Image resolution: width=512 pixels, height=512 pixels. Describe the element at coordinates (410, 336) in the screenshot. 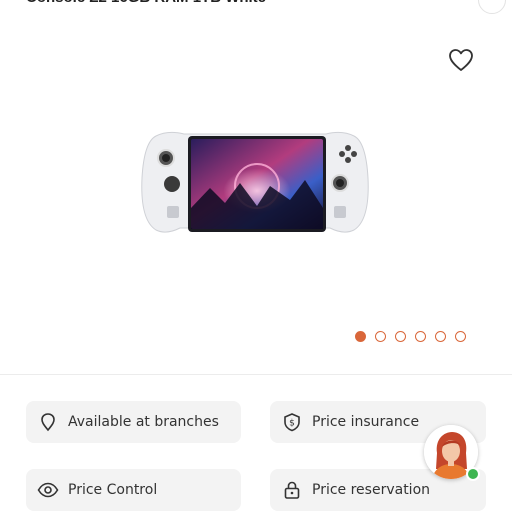

I see `image-carousel-dots` at that location.